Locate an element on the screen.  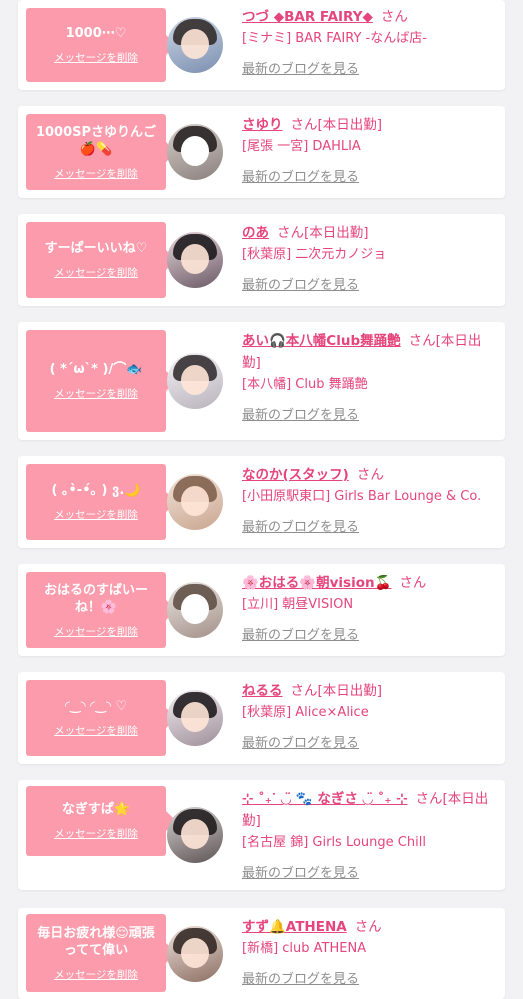
message-bubble: ◜‿◝ ◜‿◝ ♡ メッセージを削除 is located at coordinates (101, 718).